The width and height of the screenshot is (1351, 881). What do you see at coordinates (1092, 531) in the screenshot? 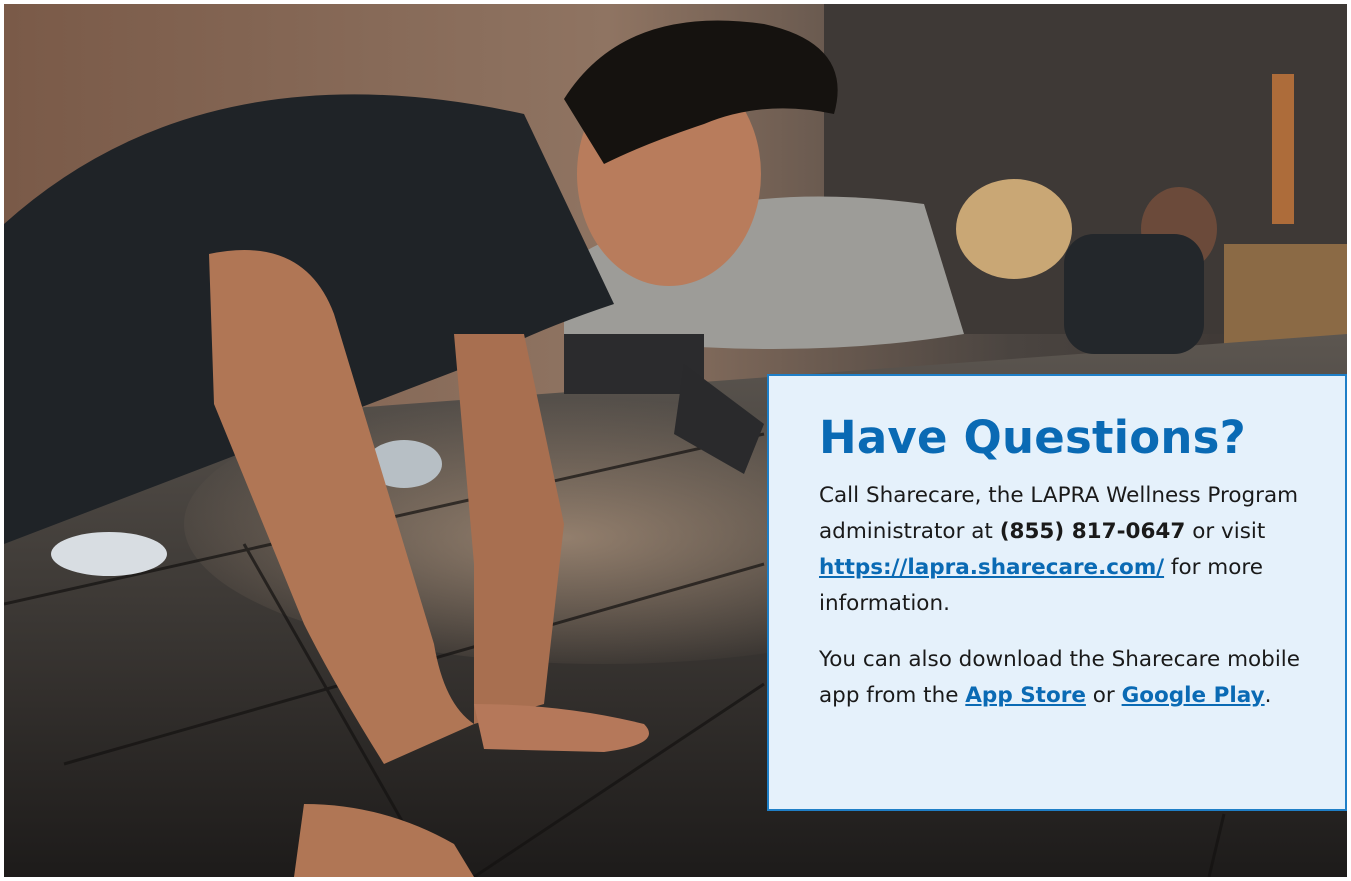
I see `phone-number: (855) 817-0647` at bounding box center [1092, 531].